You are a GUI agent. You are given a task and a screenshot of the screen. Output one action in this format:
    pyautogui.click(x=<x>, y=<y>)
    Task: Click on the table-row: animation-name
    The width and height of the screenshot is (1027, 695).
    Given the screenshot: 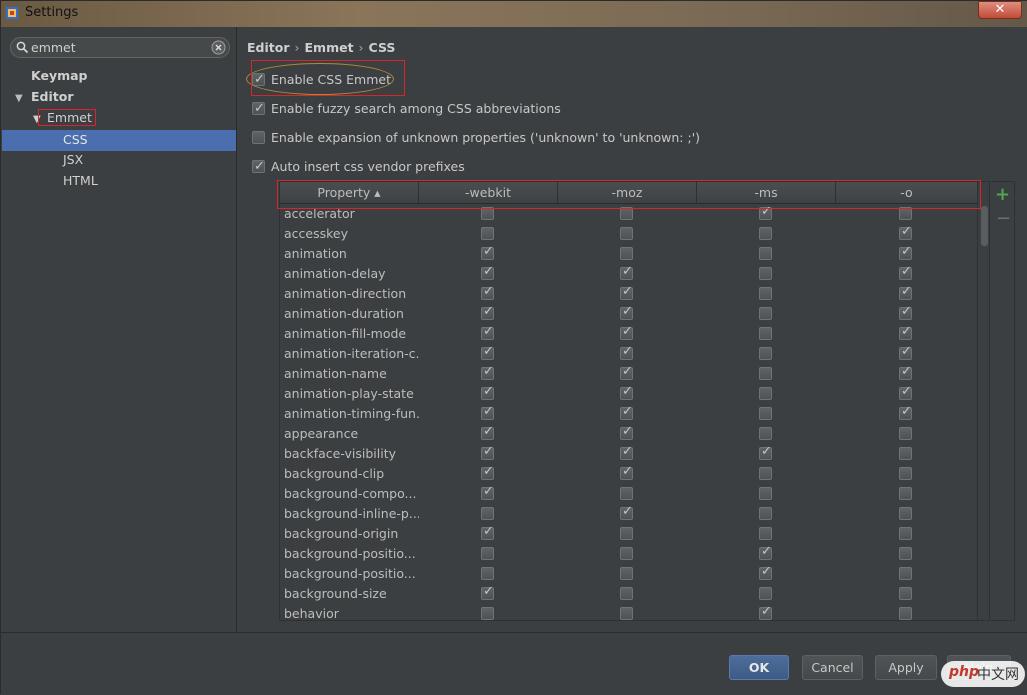 What is the action you would take?
    pyautogui.click(x=628, y=374)
    